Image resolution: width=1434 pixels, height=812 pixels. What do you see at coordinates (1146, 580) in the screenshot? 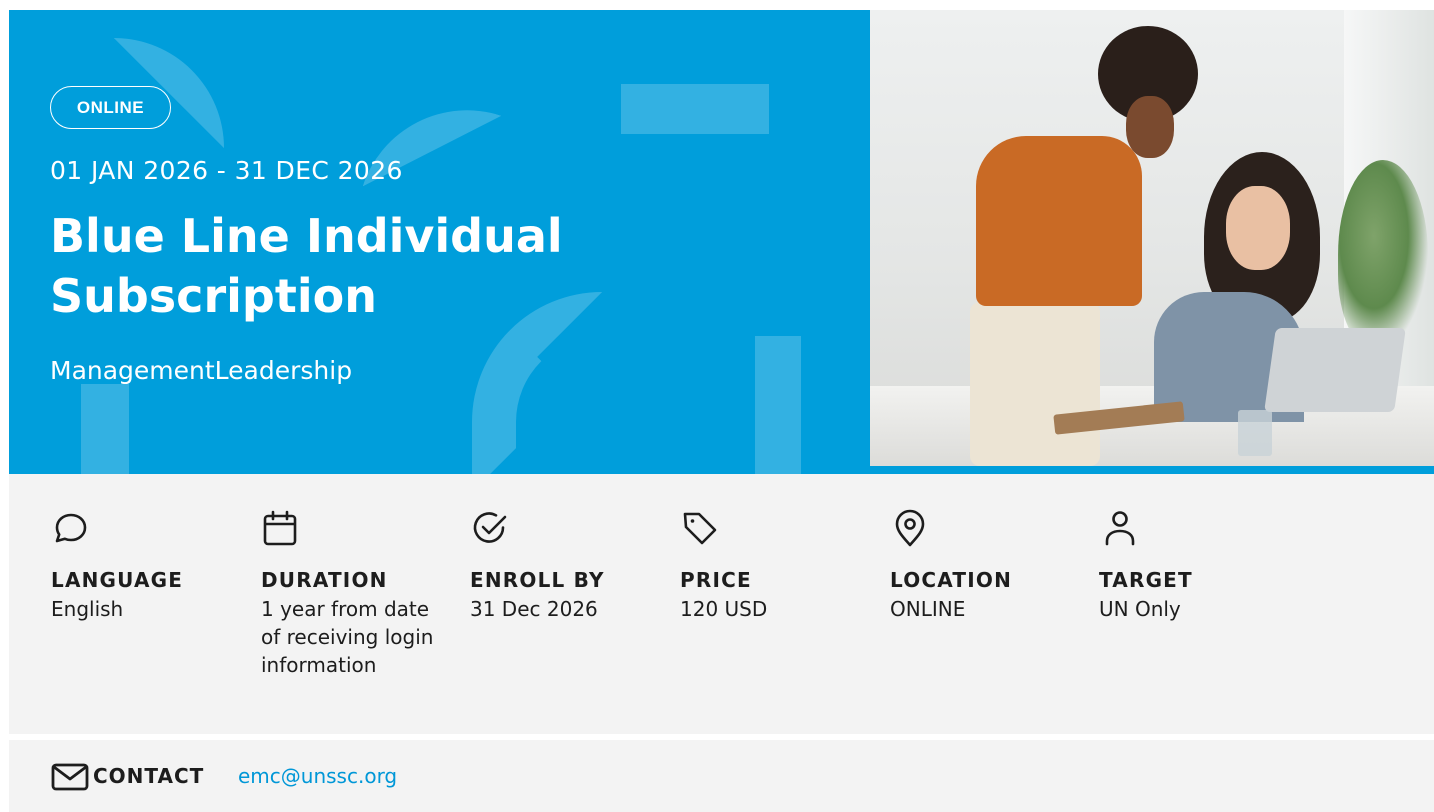
I see `detail-label: TARGET` at bounding box center [1146, 580].